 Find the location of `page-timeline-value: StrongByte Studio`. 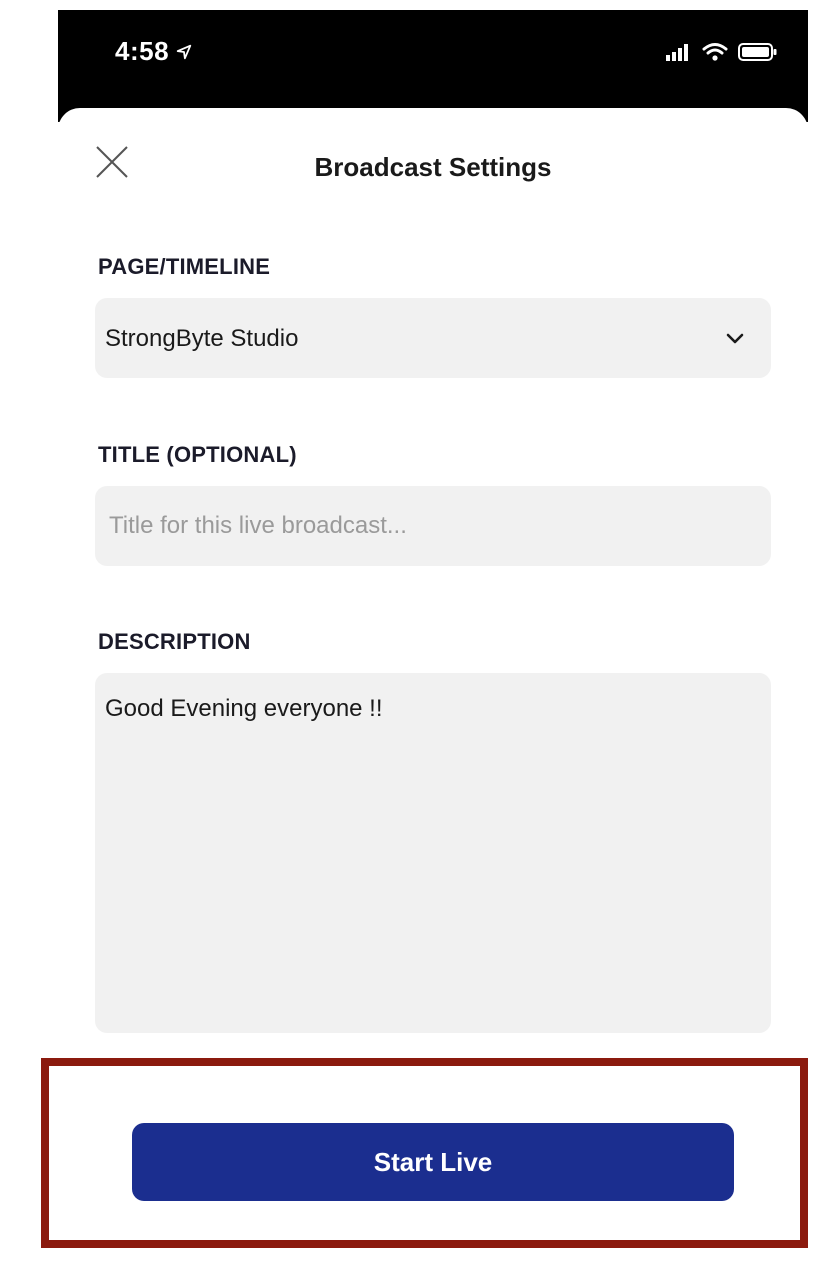

page-timeline-value: StrongByte Studio is located at coordinates (202, 338).